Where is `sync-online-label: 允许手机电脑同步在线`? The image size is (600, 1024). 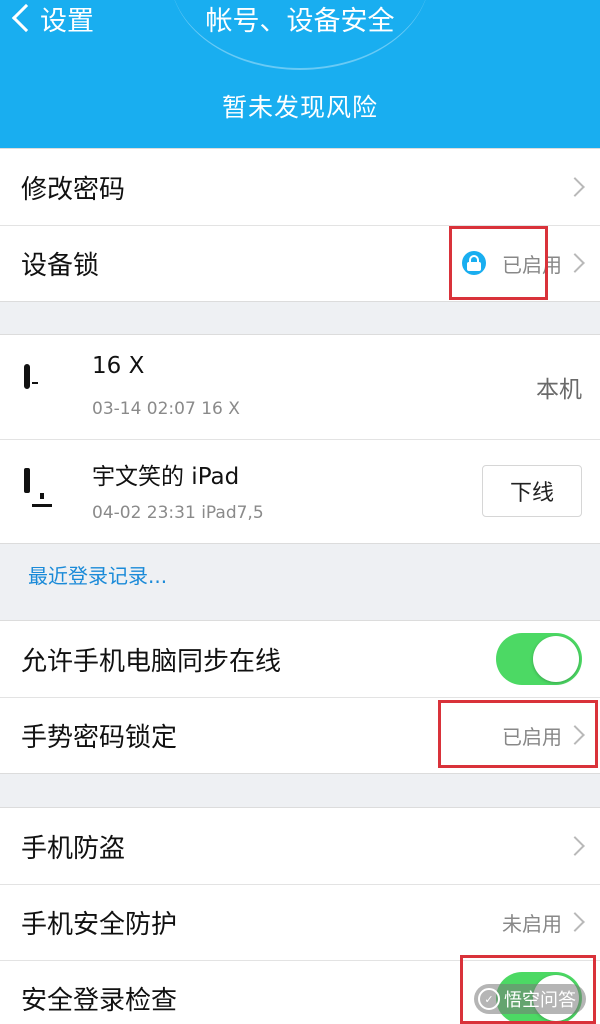
sync-online-label: 允许手机电脑同步在线 is located at coordinates (151, 661).